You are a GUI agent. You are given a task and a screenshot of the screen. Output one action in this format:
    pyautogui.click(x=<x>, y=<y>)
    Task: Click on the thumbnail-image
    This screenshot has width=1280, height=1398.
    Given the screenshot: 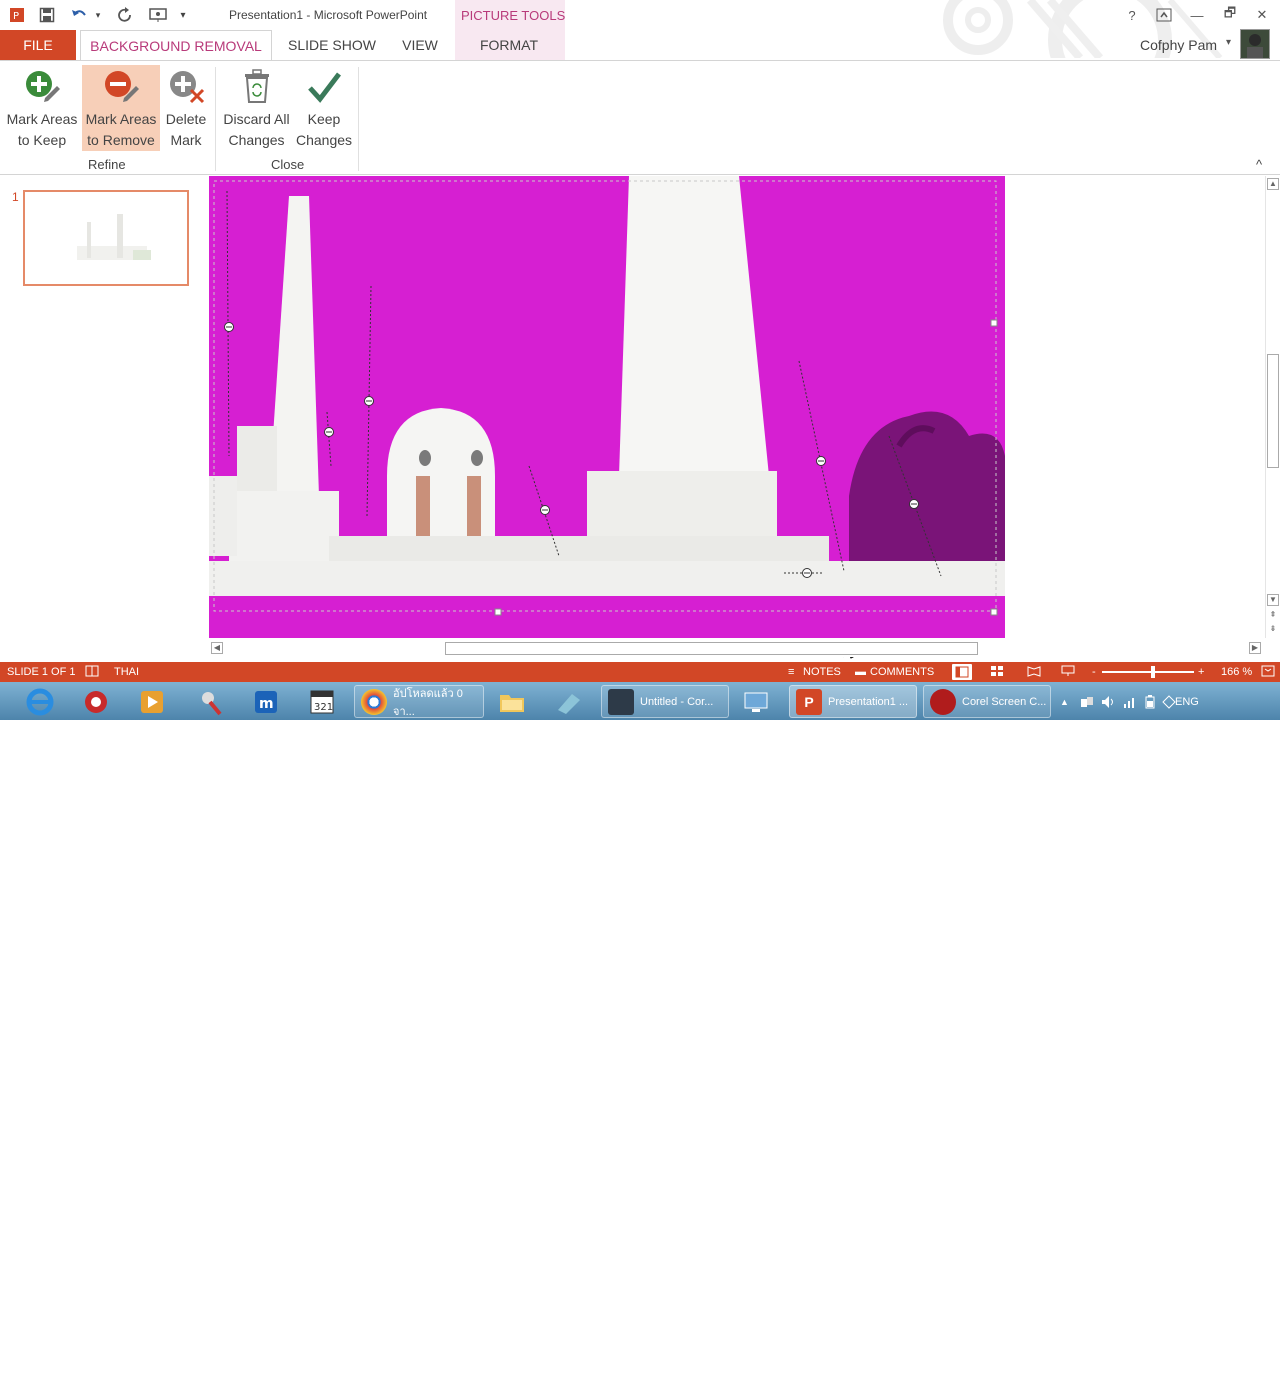 What is the action you would take?
    pyautogui.click(x=114, y=237)
    